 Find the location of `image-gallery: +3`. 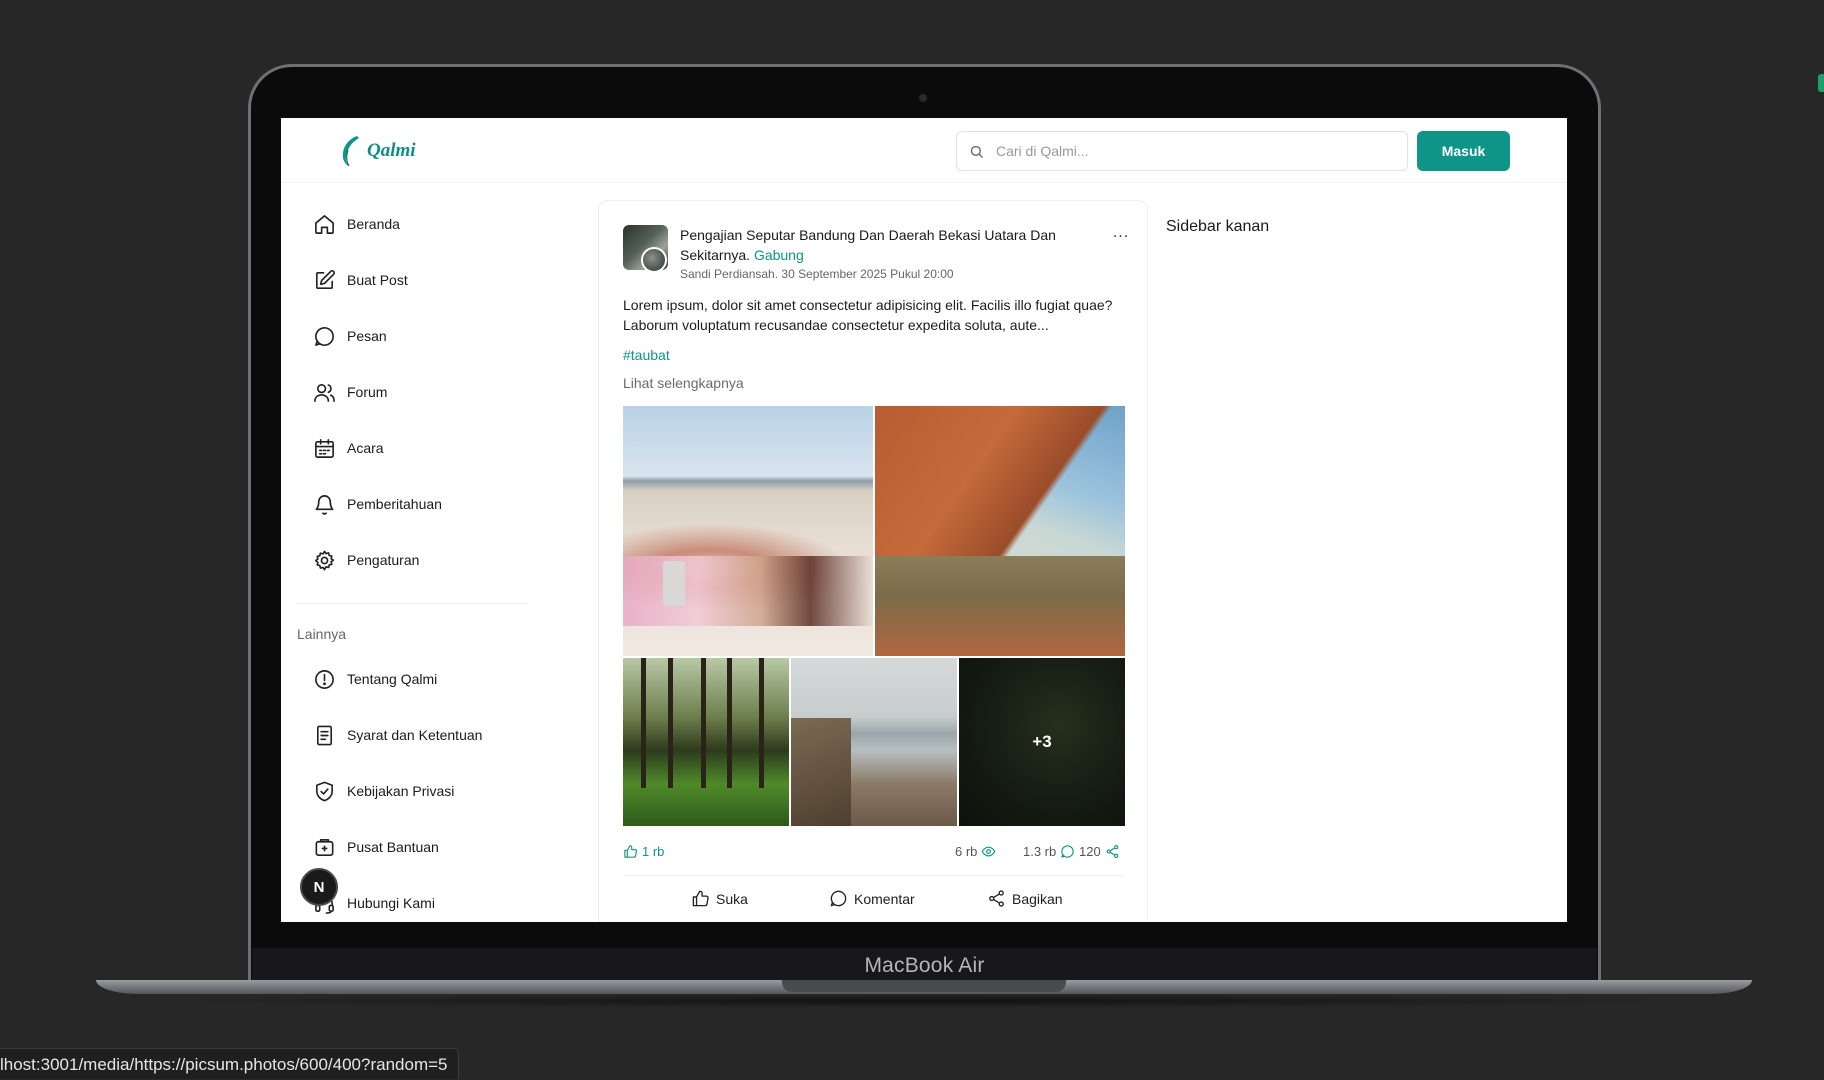

image-gallery: +3 is located at coordinates (874, 616).